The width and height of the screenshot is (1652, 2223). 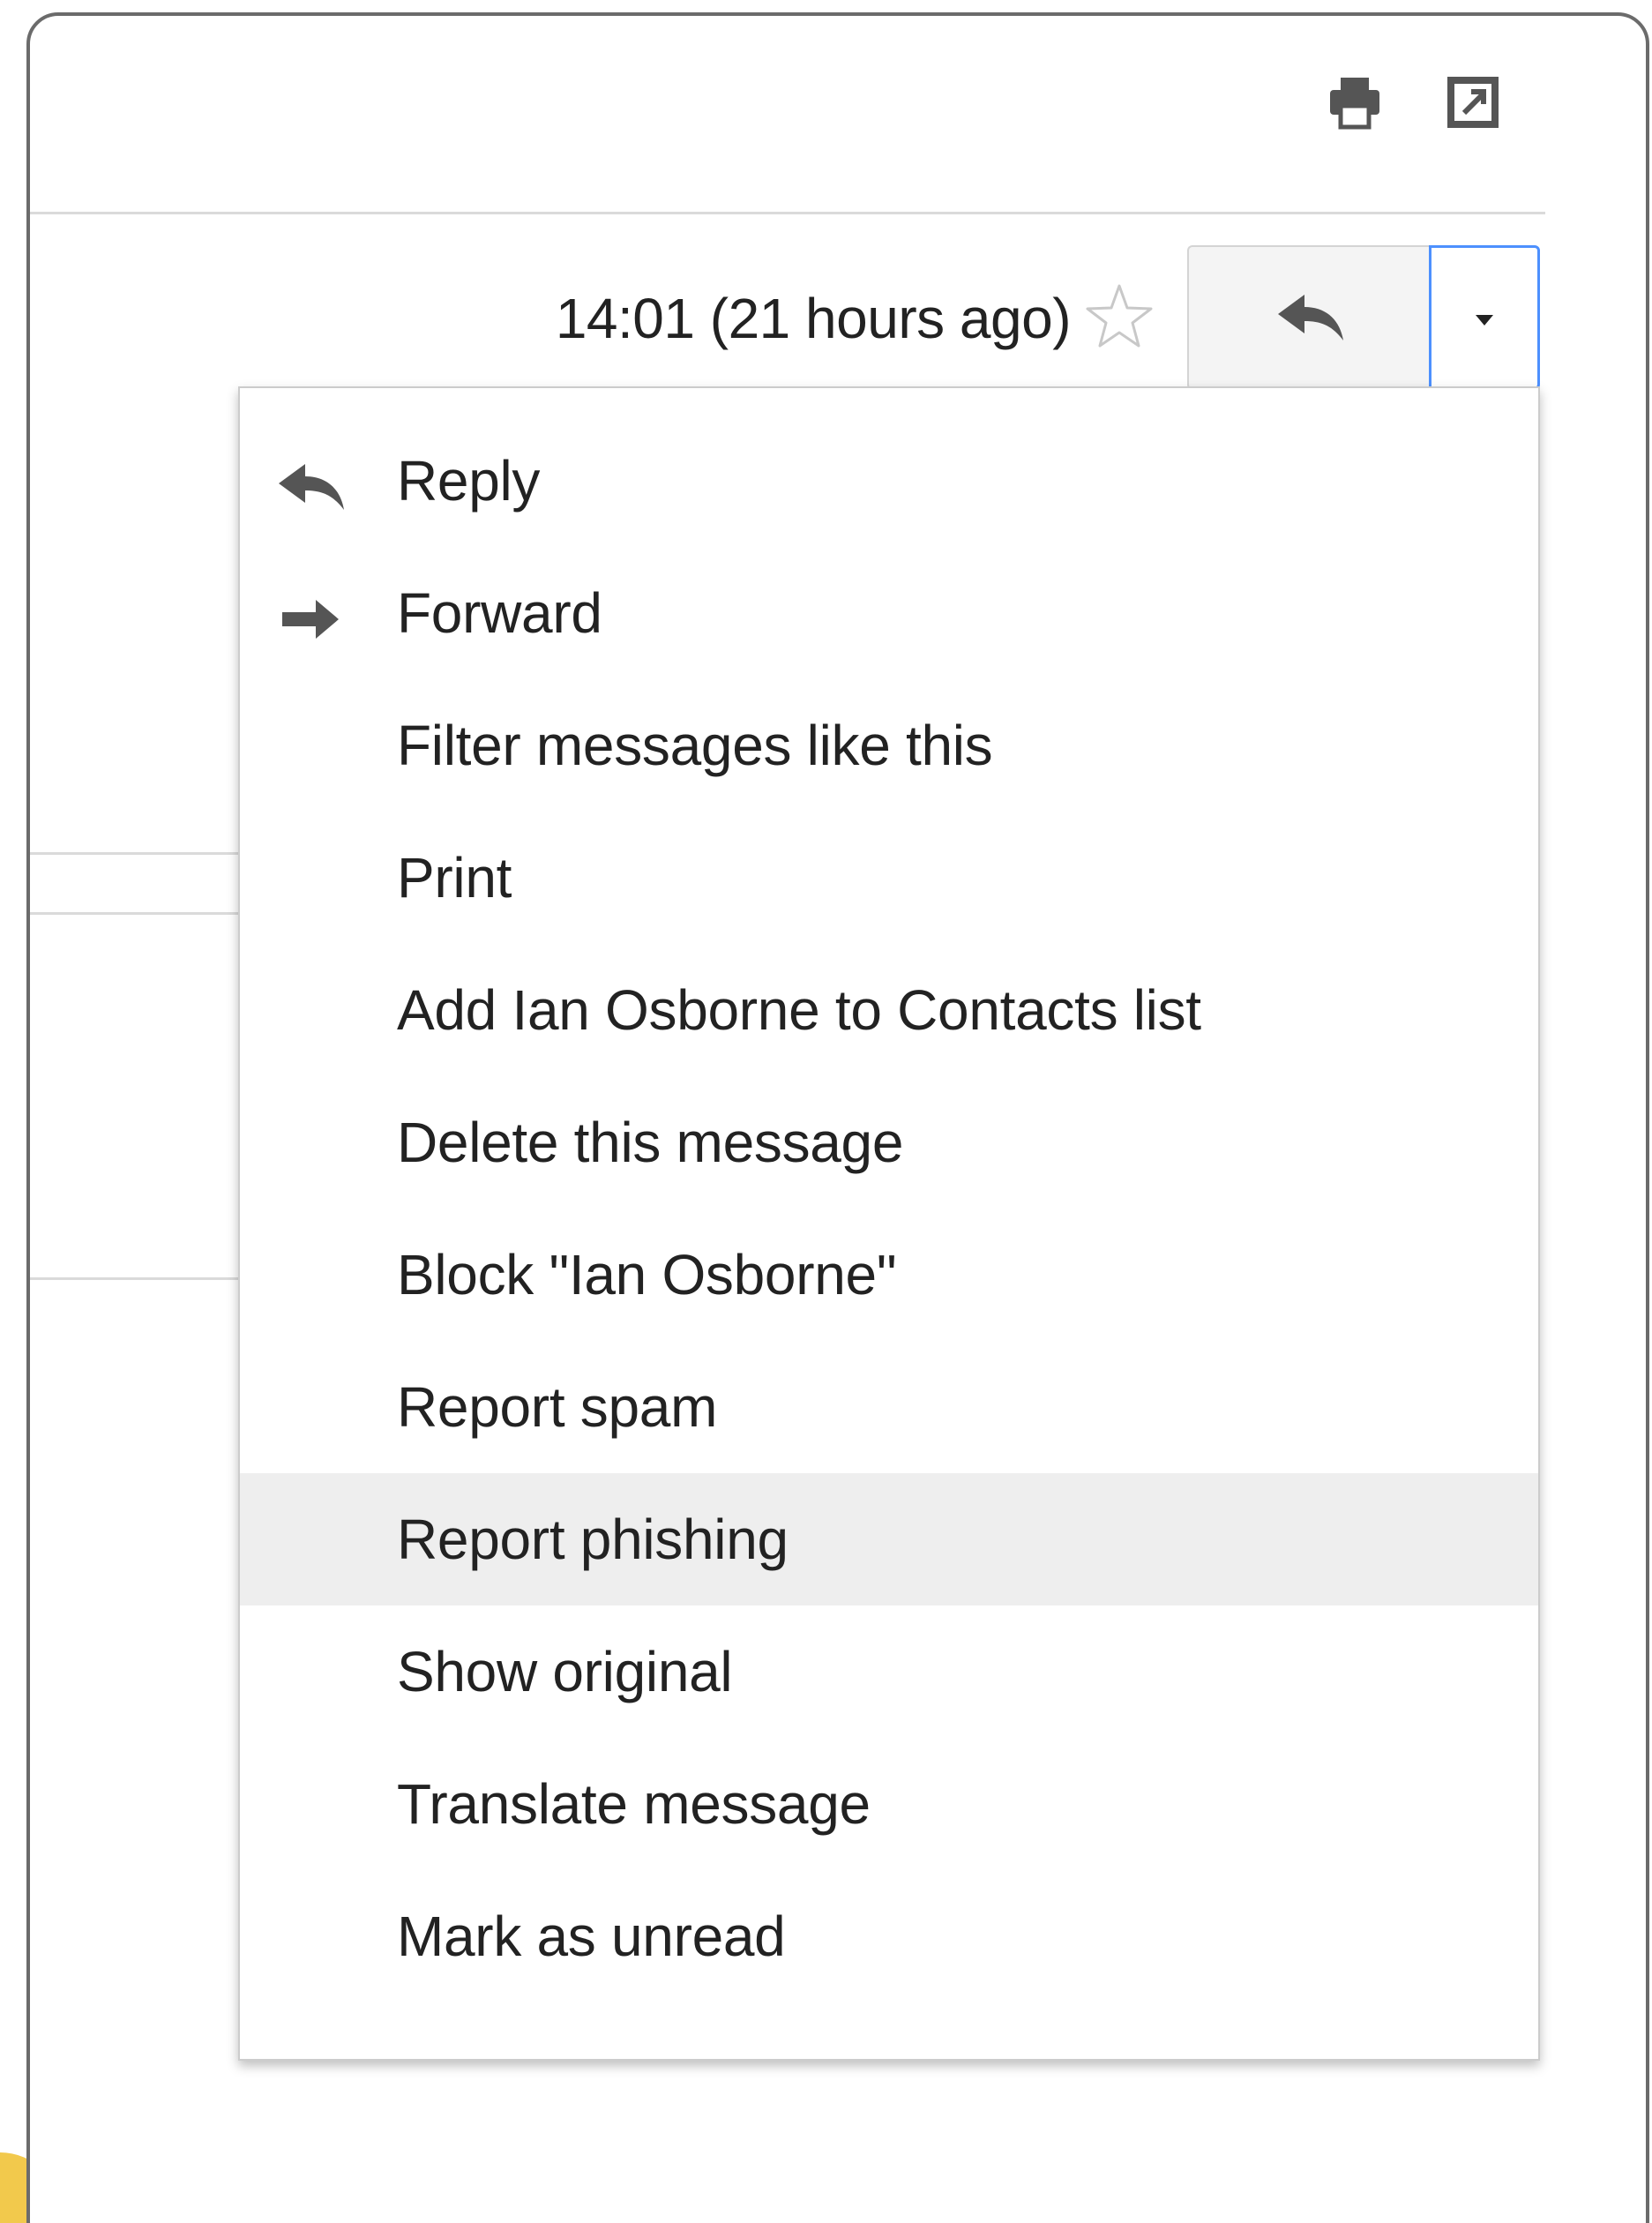 I want to click on menu-item-label: Reply, so click(x=469, y=481).